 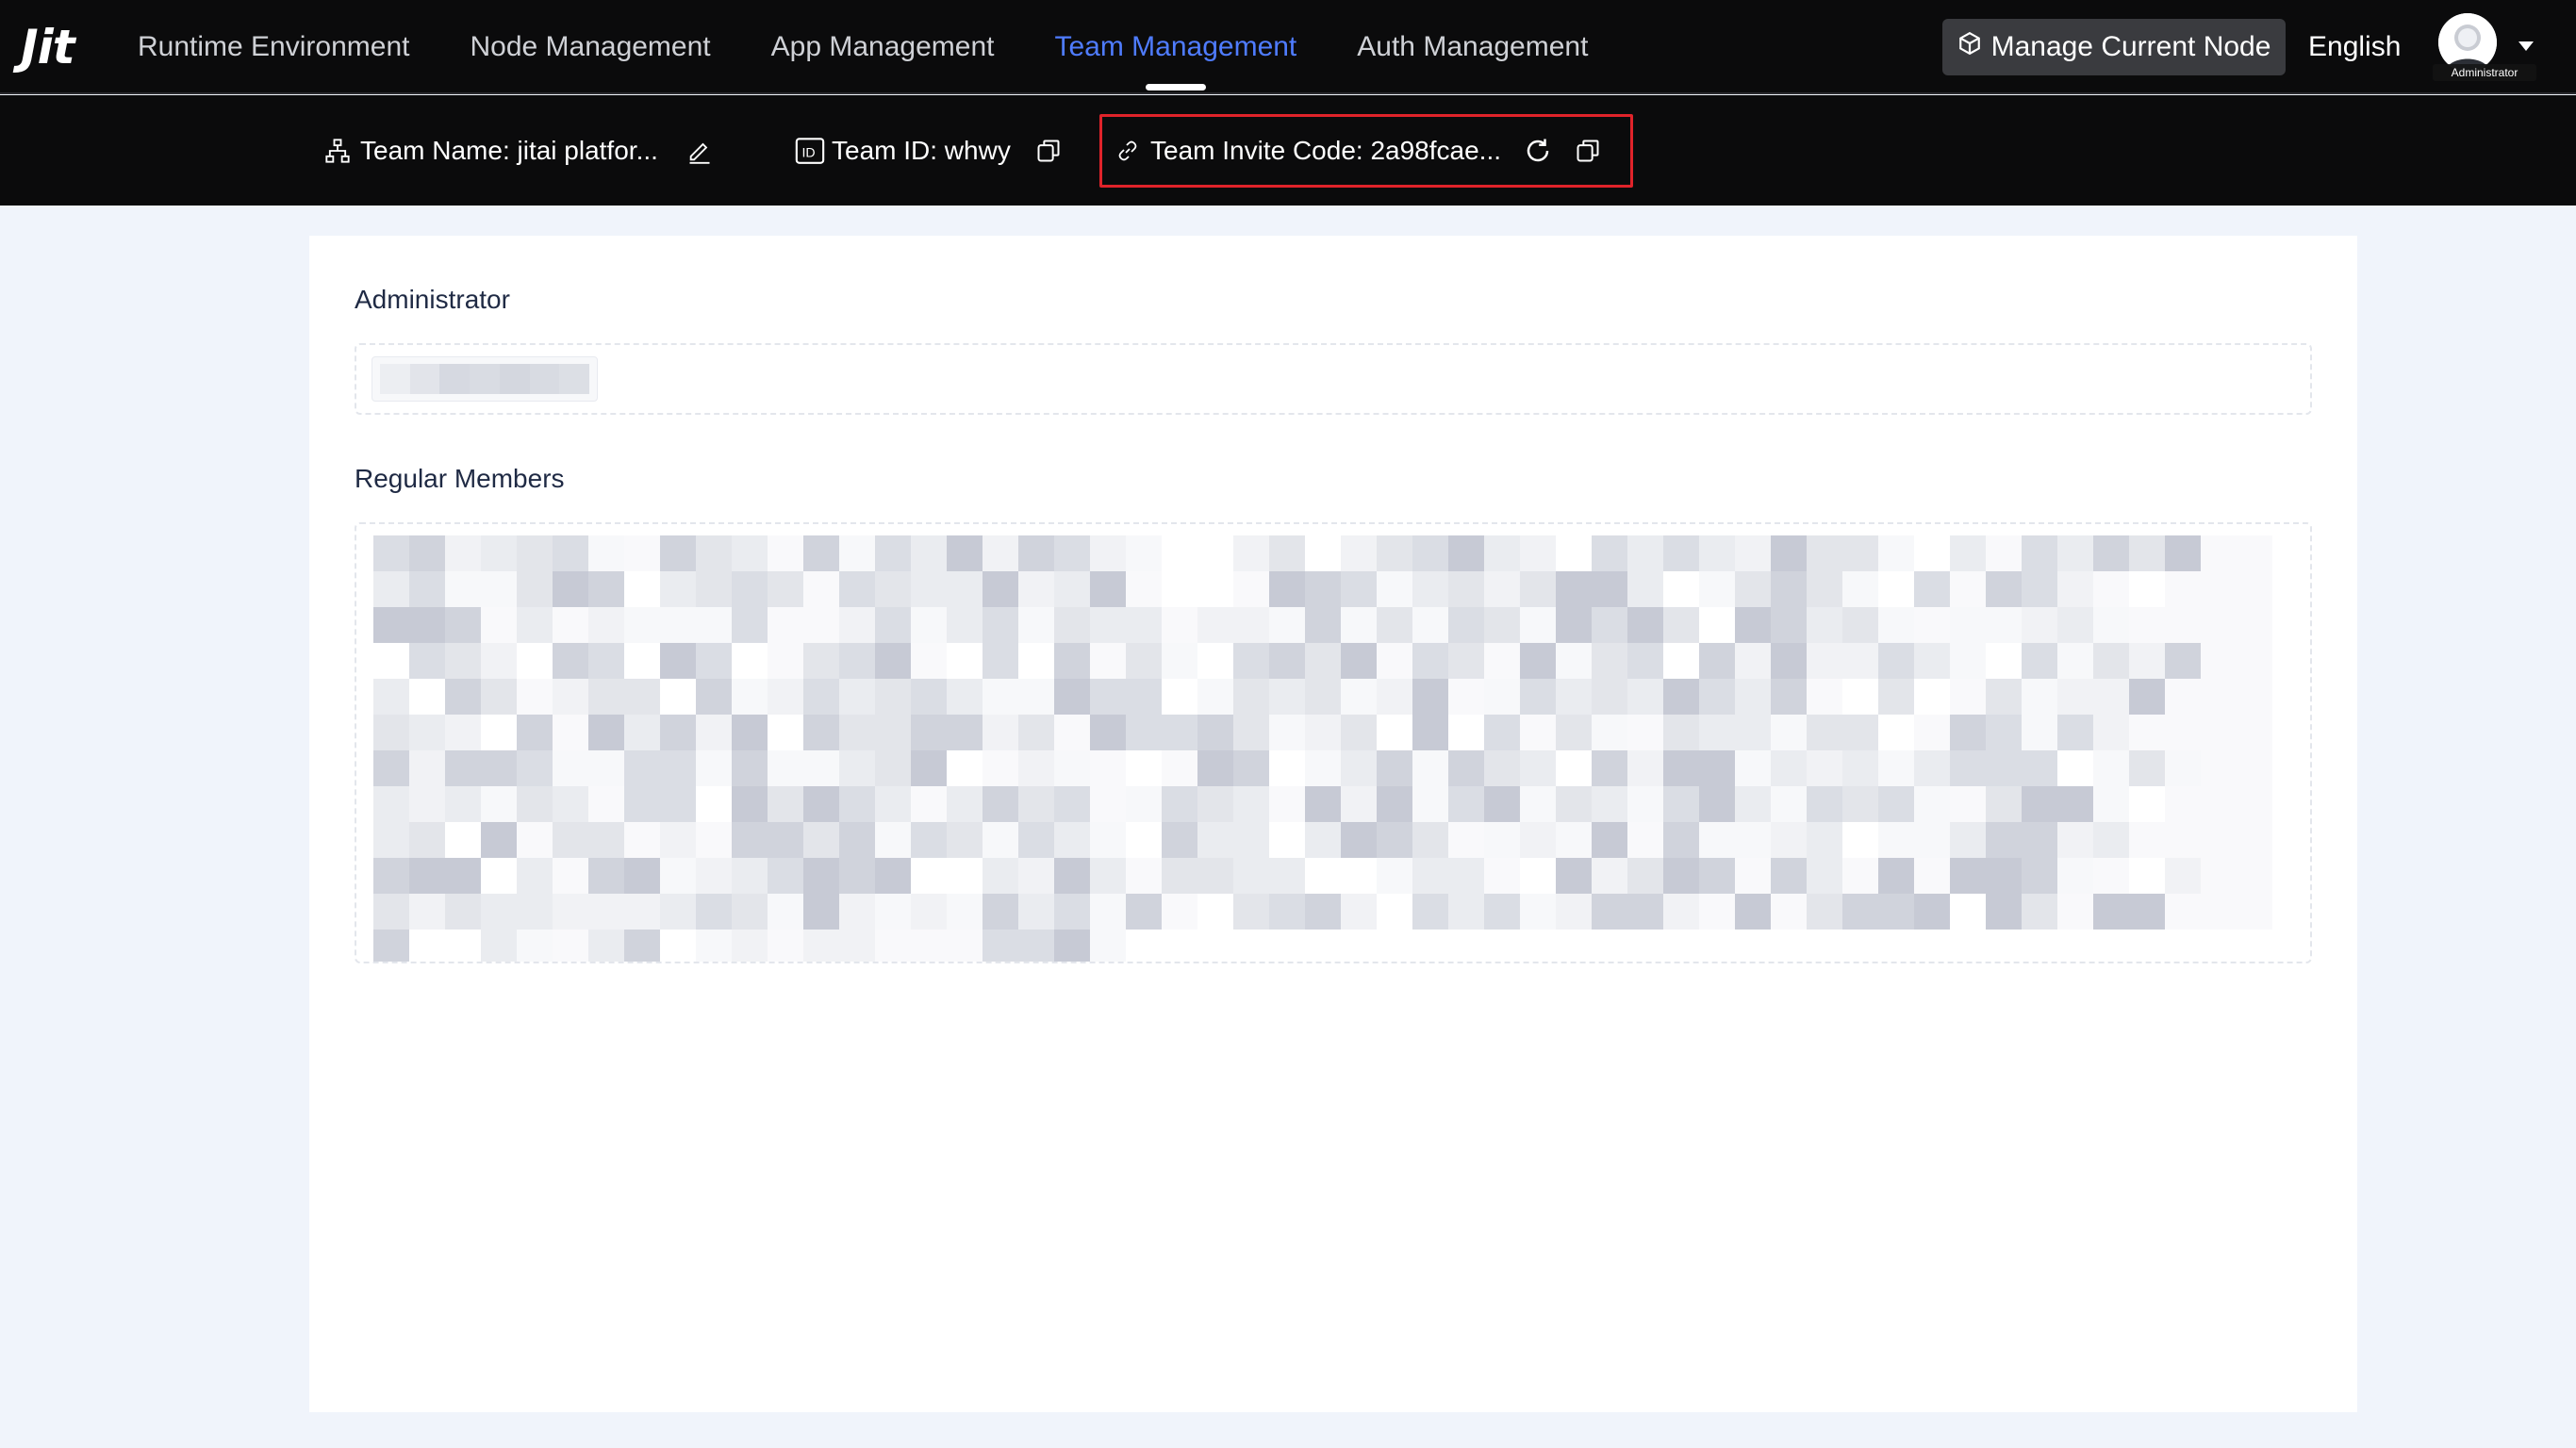 I want to click on administrator-member-chip, so click(x=485, y=379).